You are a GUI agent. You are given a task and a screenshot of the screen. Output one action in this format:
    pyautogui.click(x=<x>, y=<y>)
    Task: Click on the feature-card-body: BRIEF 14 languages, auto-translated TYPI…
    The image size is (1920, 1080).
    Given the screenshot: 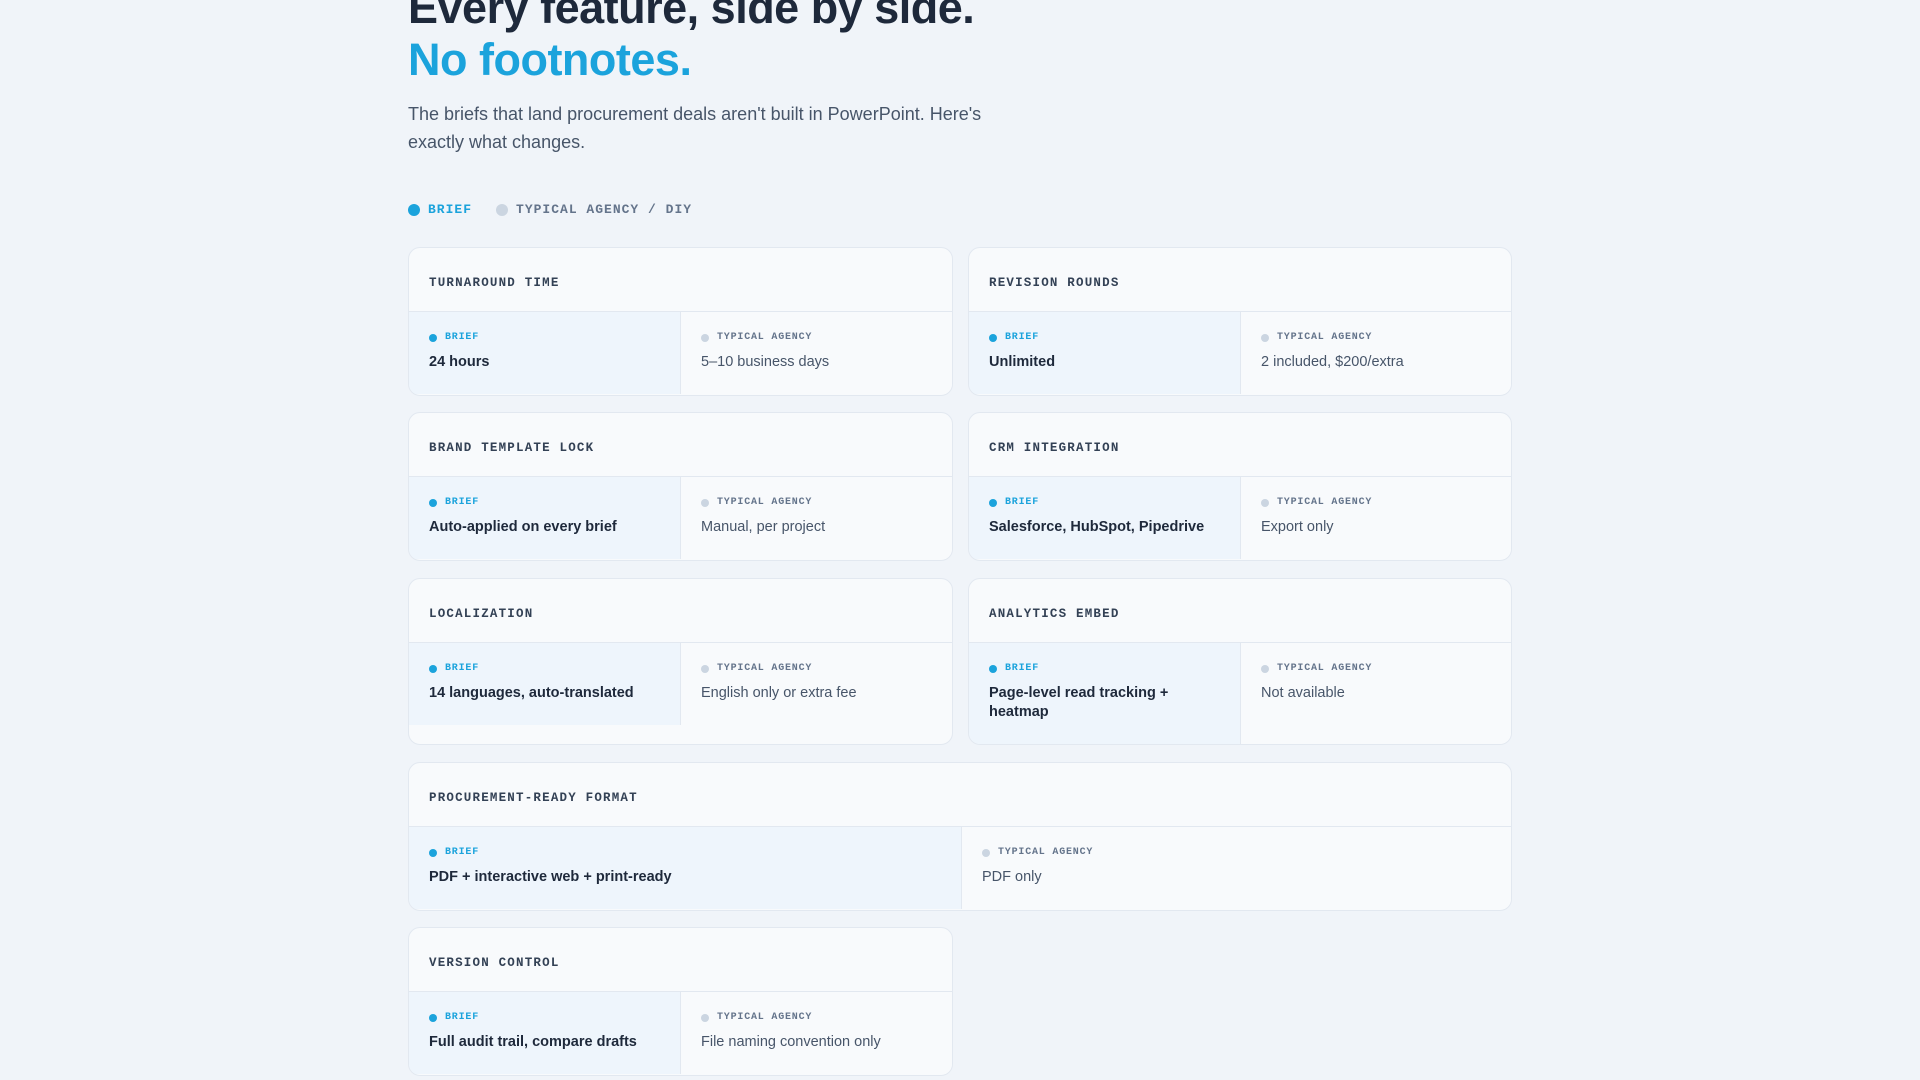 What is the action you would take?
    pyautogui.click(x=680, y=684)
    